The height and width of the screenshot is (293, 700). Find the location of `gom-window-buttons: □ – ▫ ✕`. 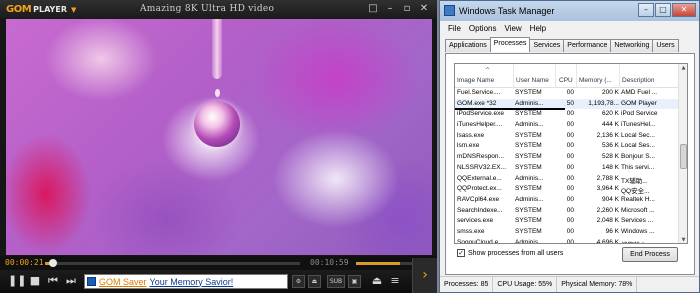

gom-window-buttons: □ – ▫ ✕ is located at coordinates (398, 9).